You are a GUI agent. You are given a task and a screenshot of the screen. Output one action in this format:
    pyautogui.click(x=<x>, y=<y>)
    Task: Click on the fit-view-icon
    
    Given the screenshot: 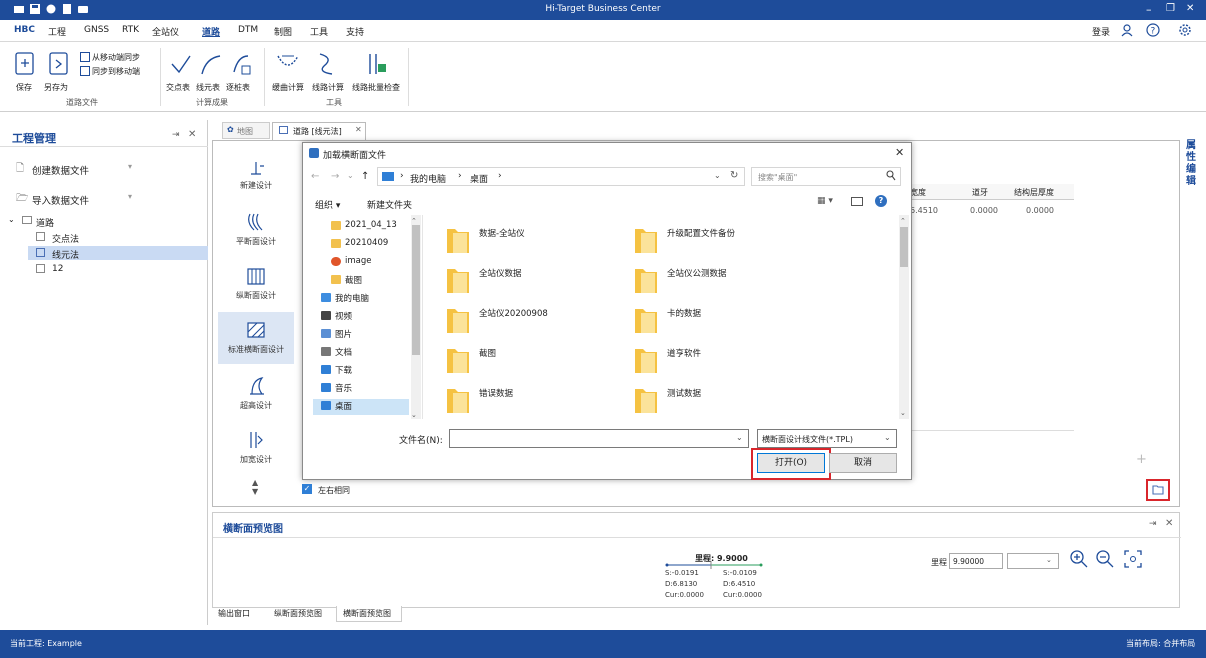 What is the action you would take?
    pyautogui.click(x=1133, y=559)
    